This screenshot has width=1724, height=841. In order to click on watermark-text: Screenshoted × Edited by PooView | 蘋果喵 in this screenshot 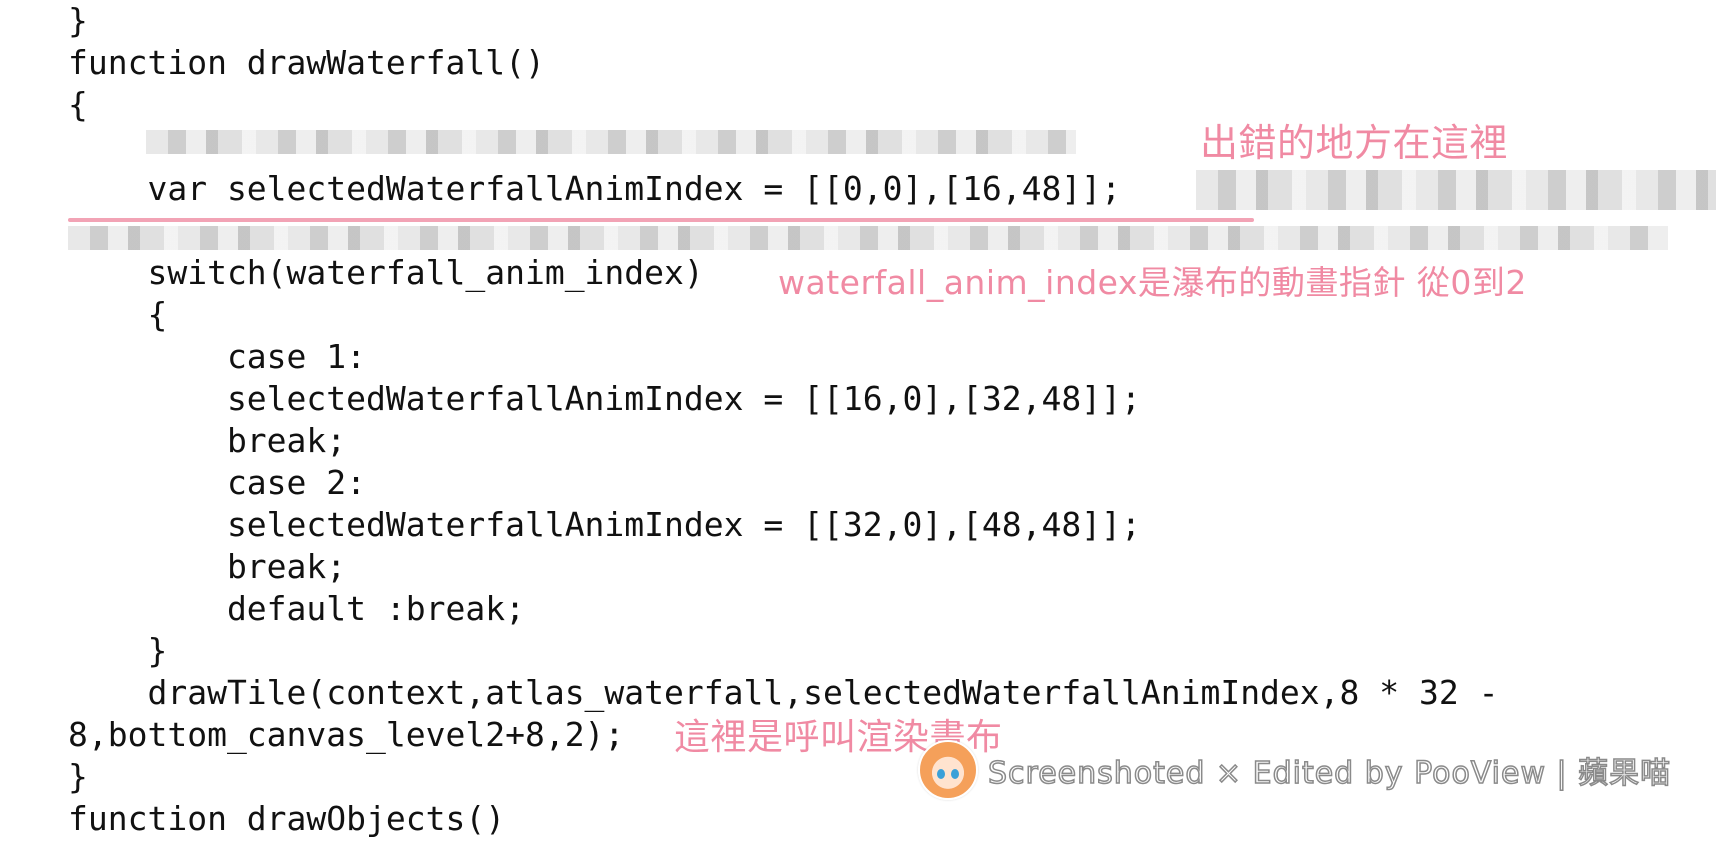, I will do `click(1329, 773)`.